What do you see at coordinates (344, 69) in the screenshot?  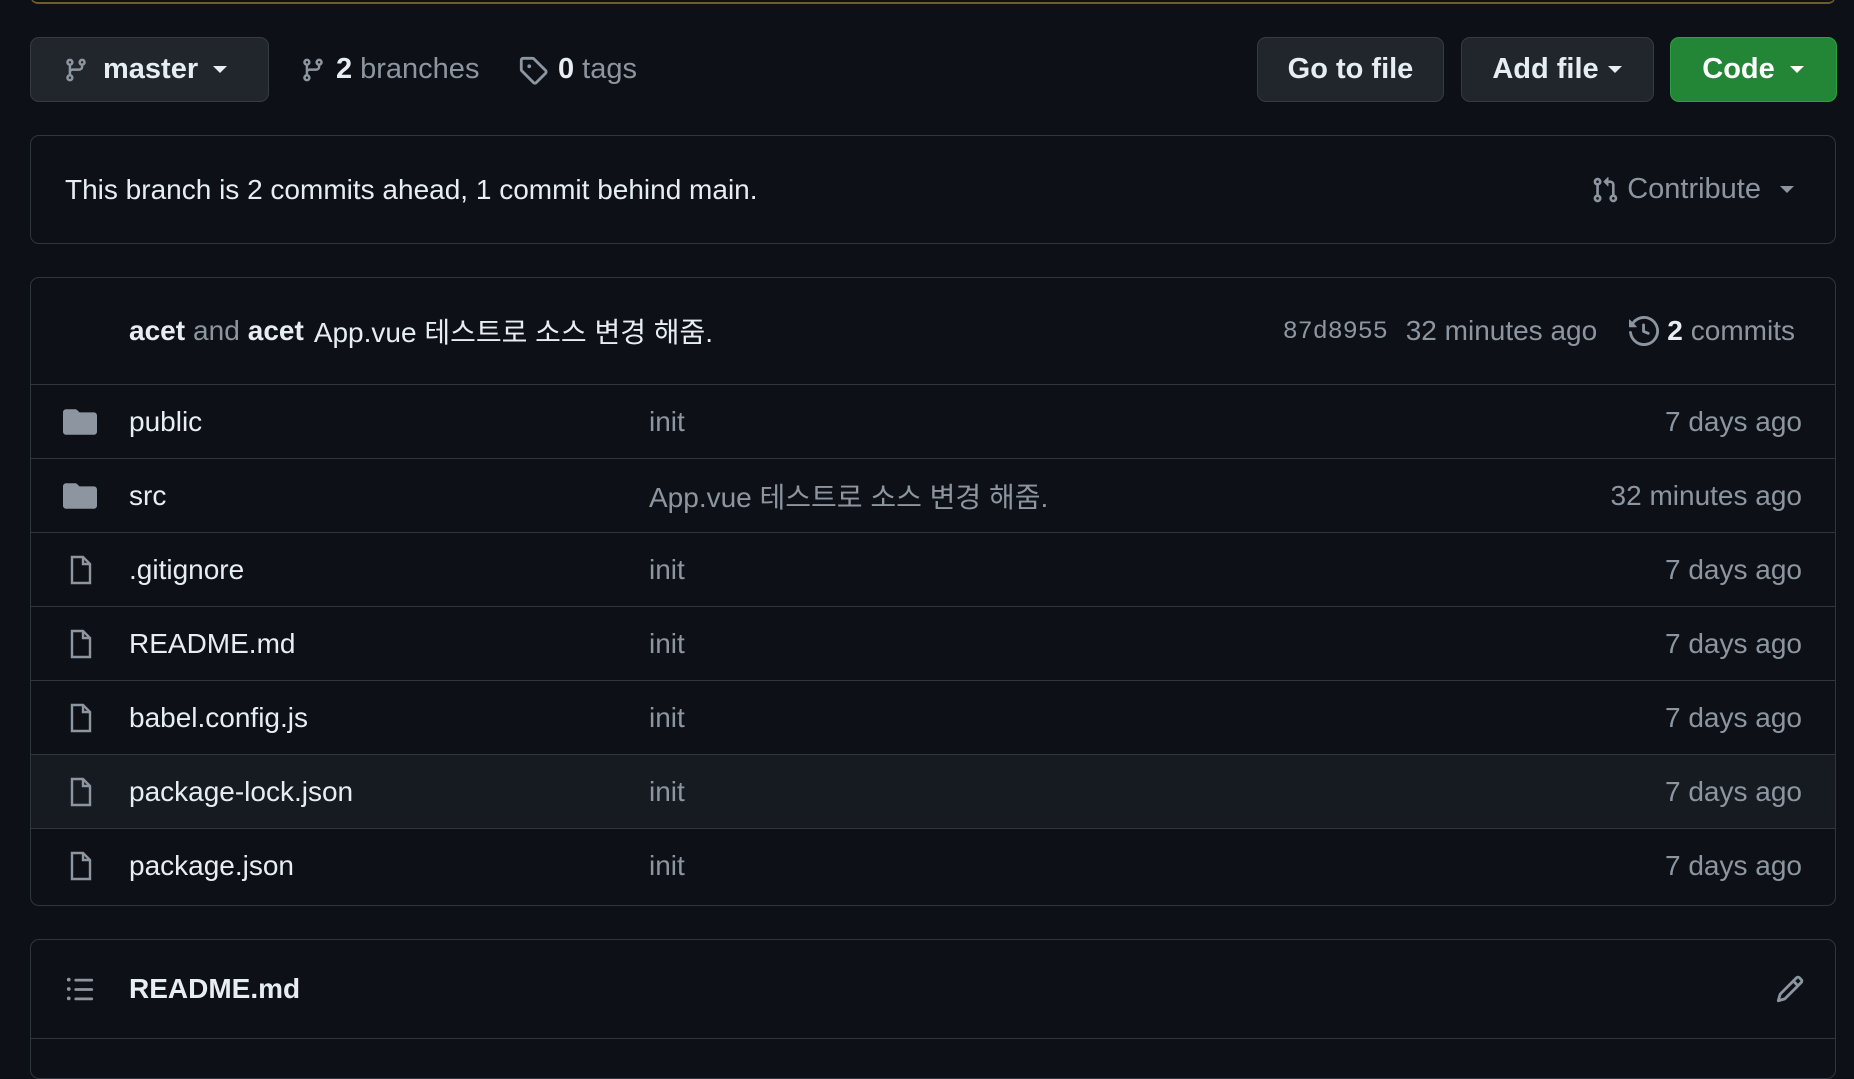 I see `branches-count: 2` at bounding box center [344, 69].